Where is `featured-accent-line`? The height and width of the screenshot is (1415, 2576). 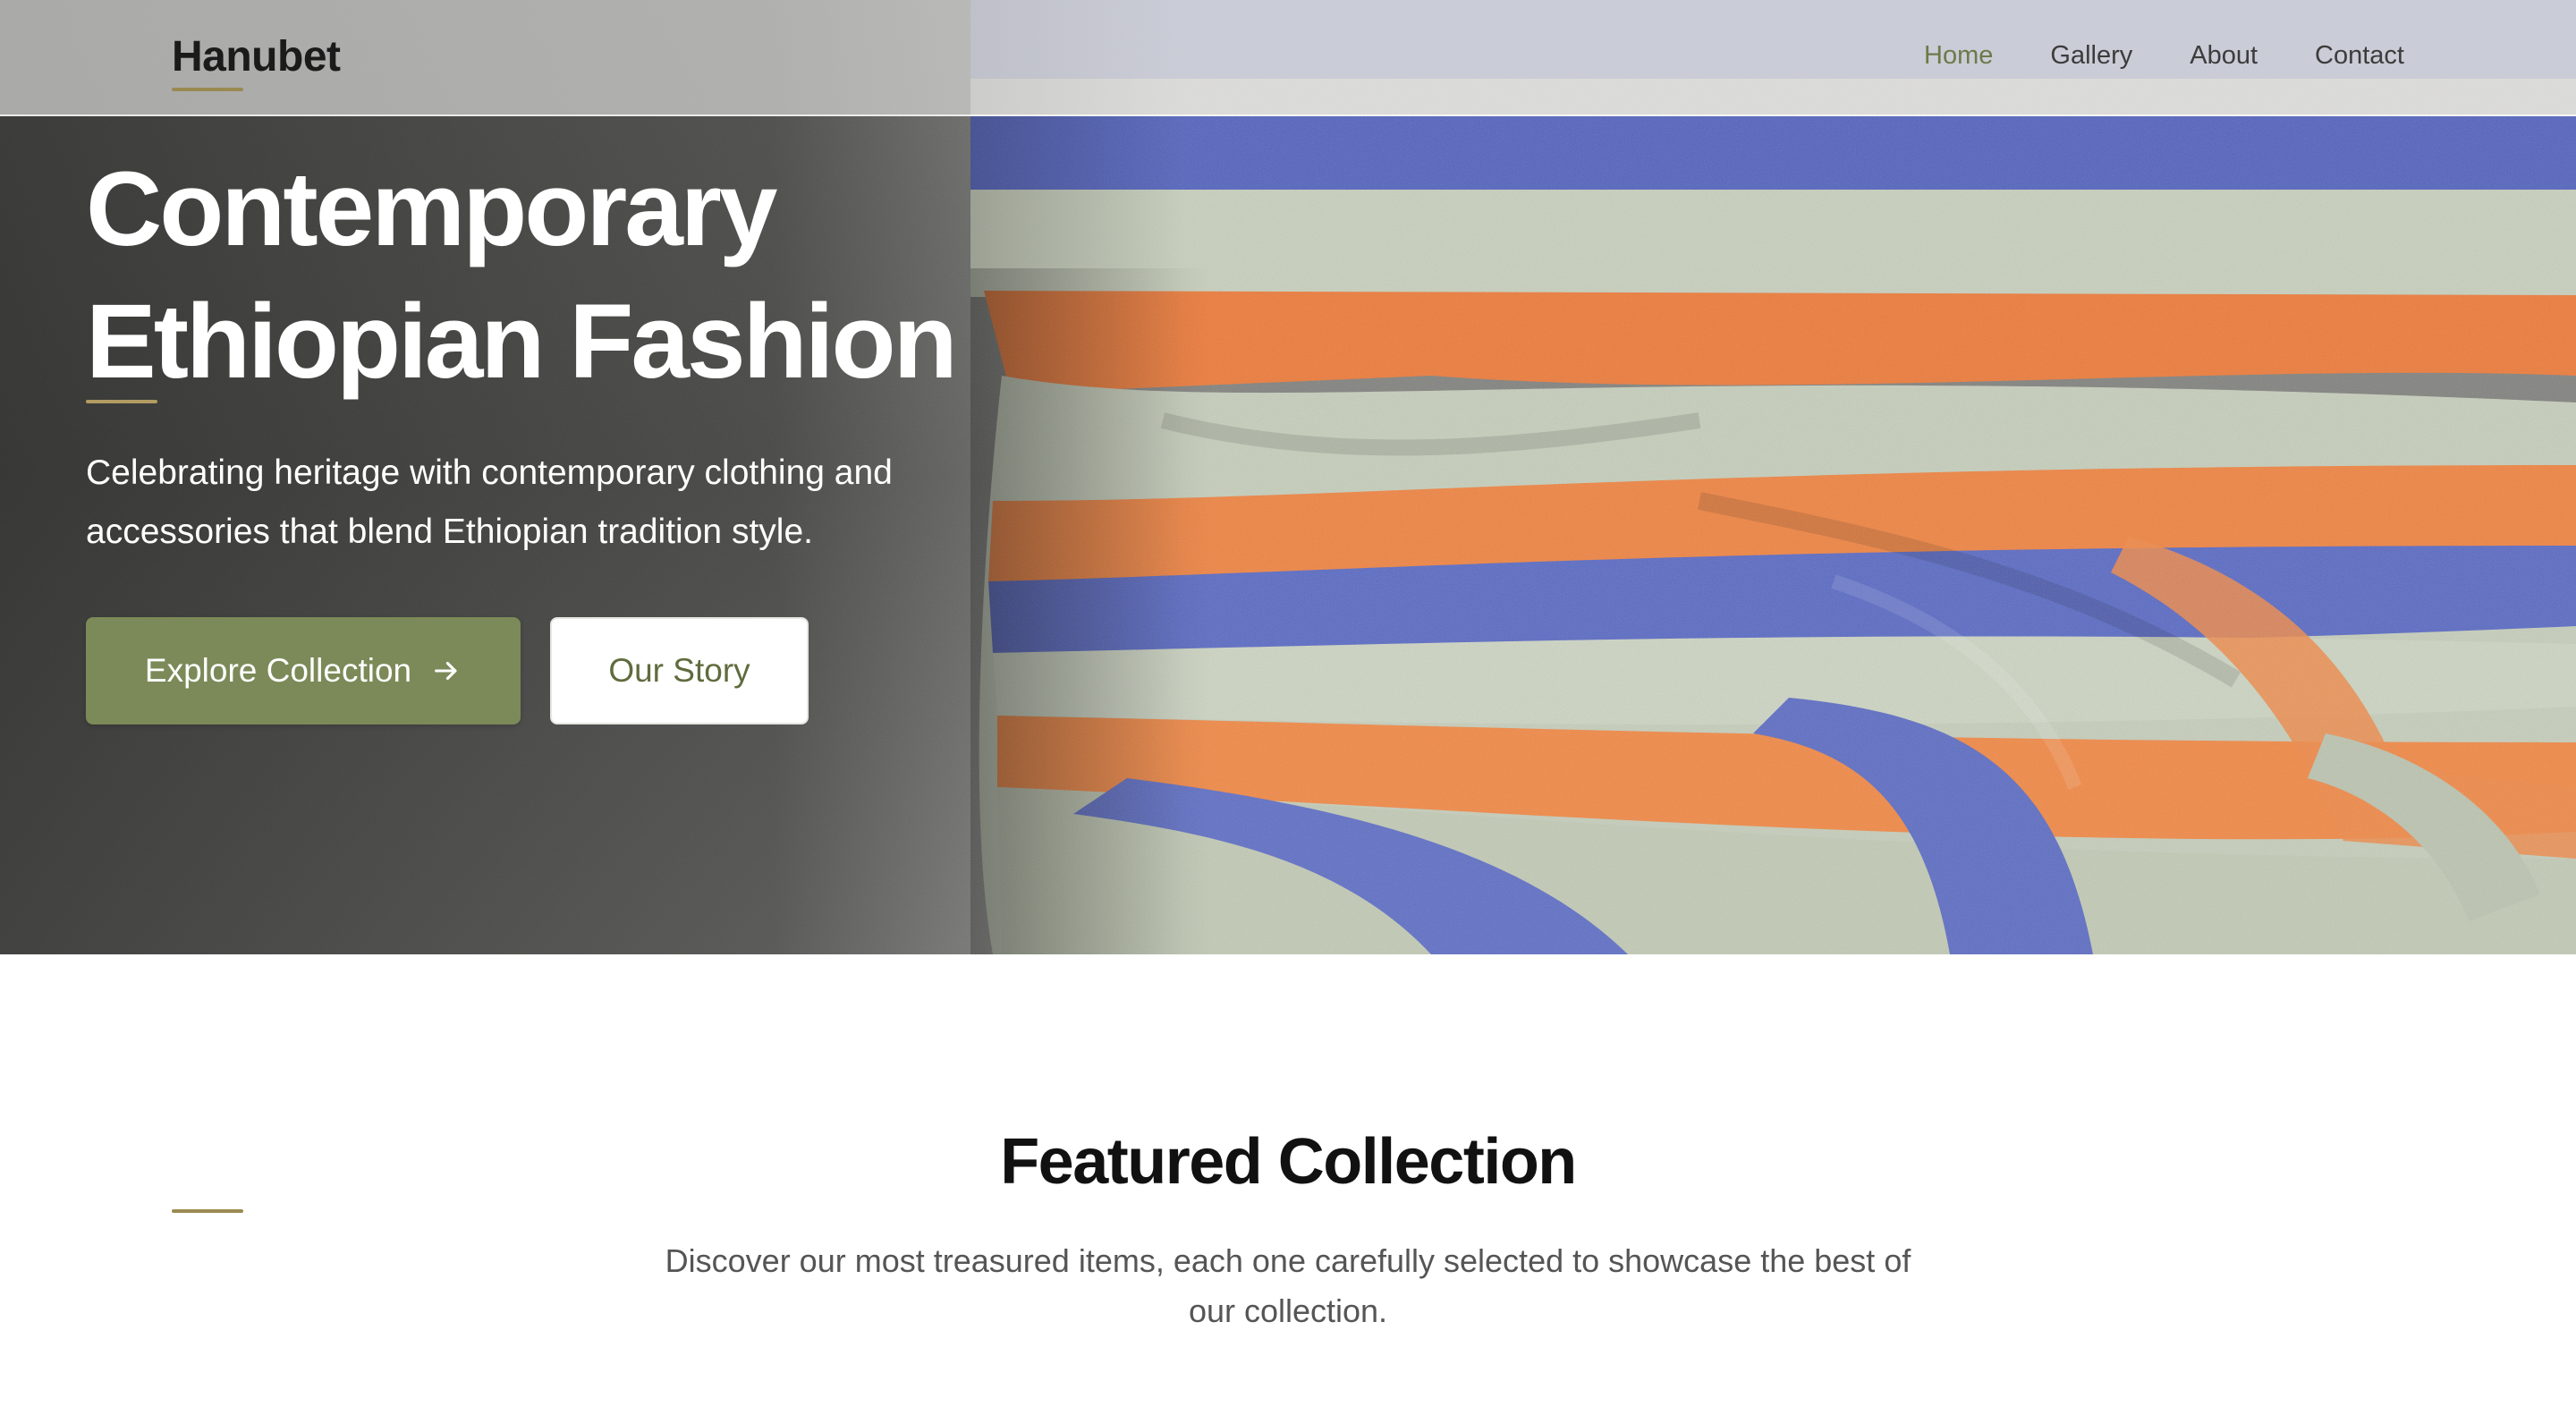
featured-accent-line is located at coordinates (207, 1211).